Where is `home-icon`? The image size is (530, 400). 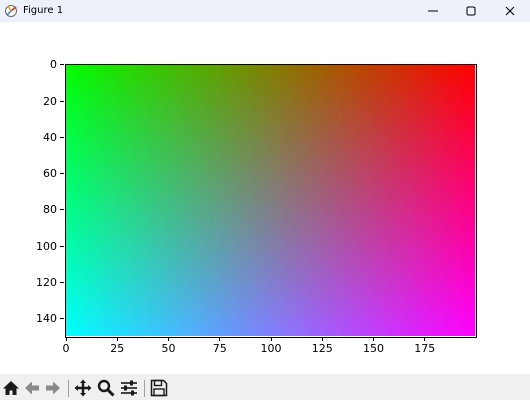
home-icon is located at coordinates (11, 388).